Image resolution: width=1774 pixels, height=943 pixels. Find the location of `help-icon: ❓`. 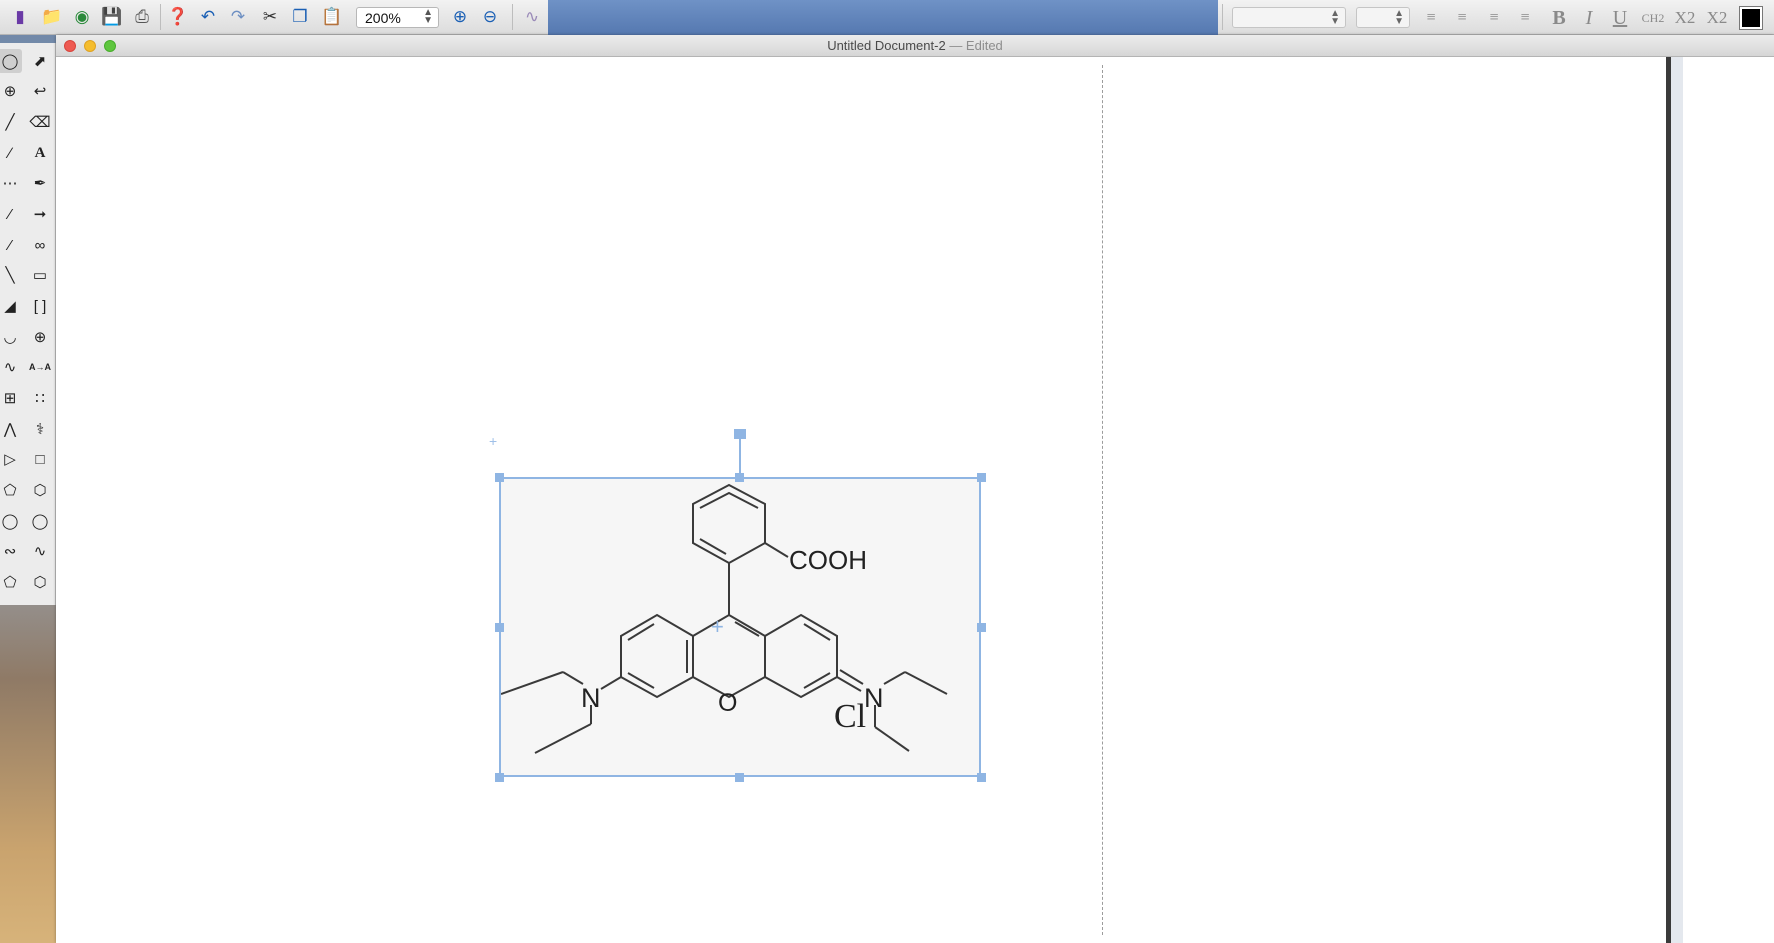

help-icon: ❓ is located at coordinates (178, 17).